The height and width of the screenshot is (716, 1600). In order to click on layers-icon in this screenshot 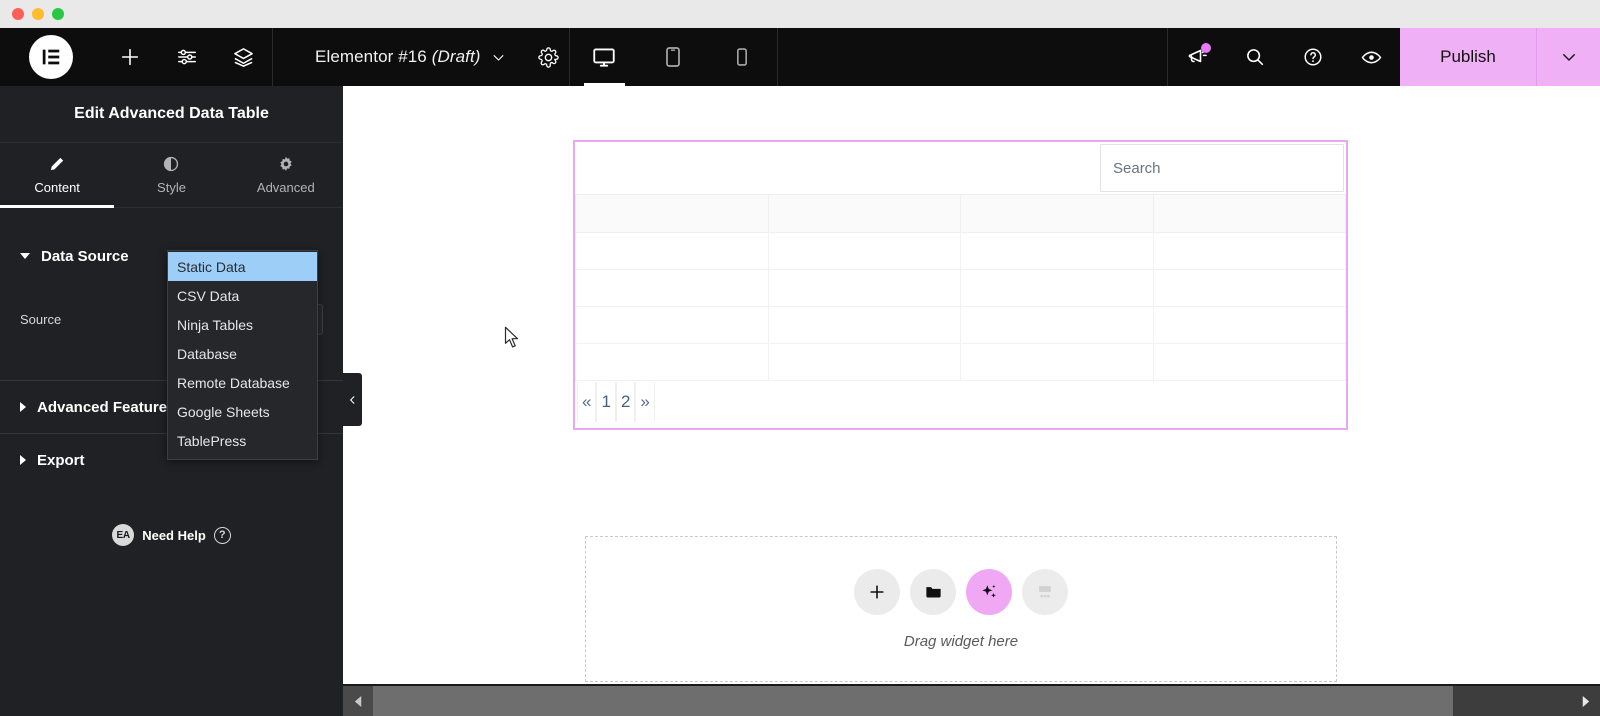, I will do `click(243, 57)`.